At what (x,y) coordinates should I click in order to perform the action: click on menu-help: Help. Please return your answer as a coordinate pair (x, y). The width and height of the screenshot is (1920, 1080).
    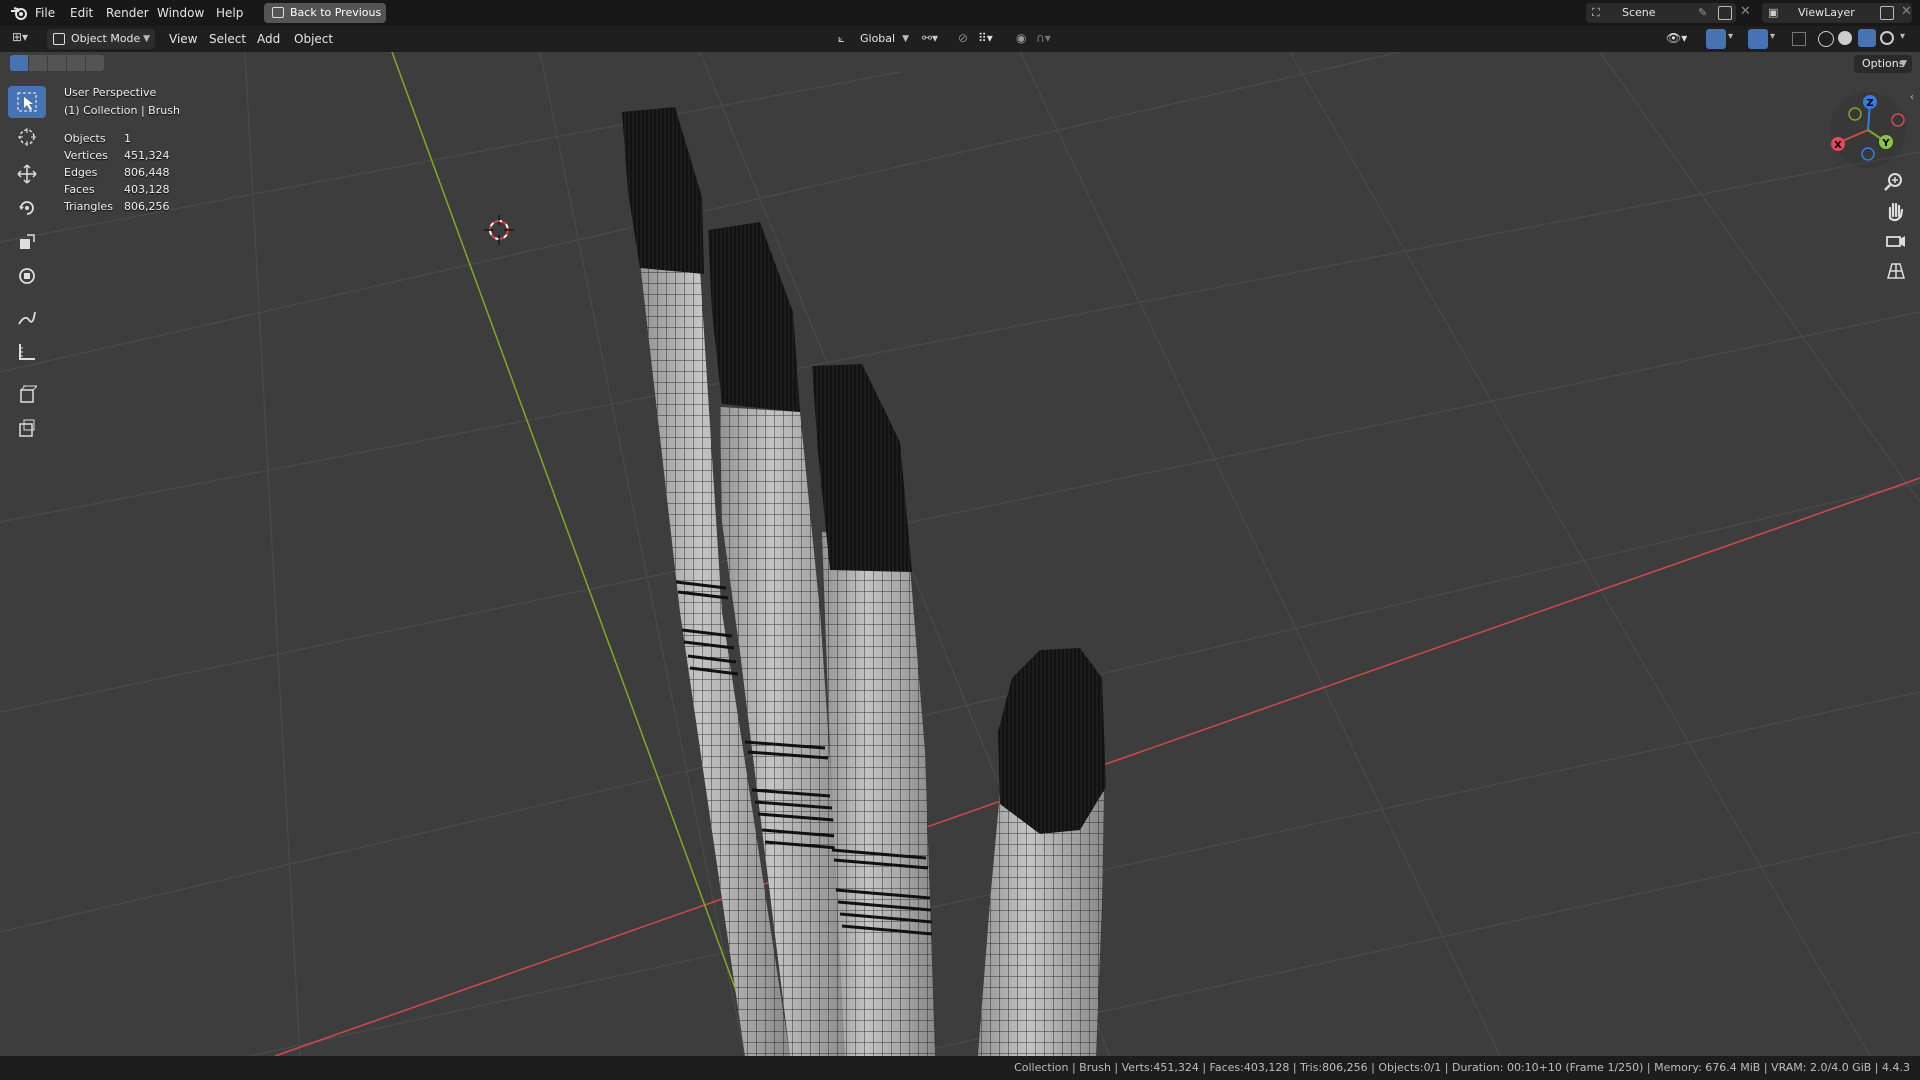
    Looking at the image, I should click on (229, 13).